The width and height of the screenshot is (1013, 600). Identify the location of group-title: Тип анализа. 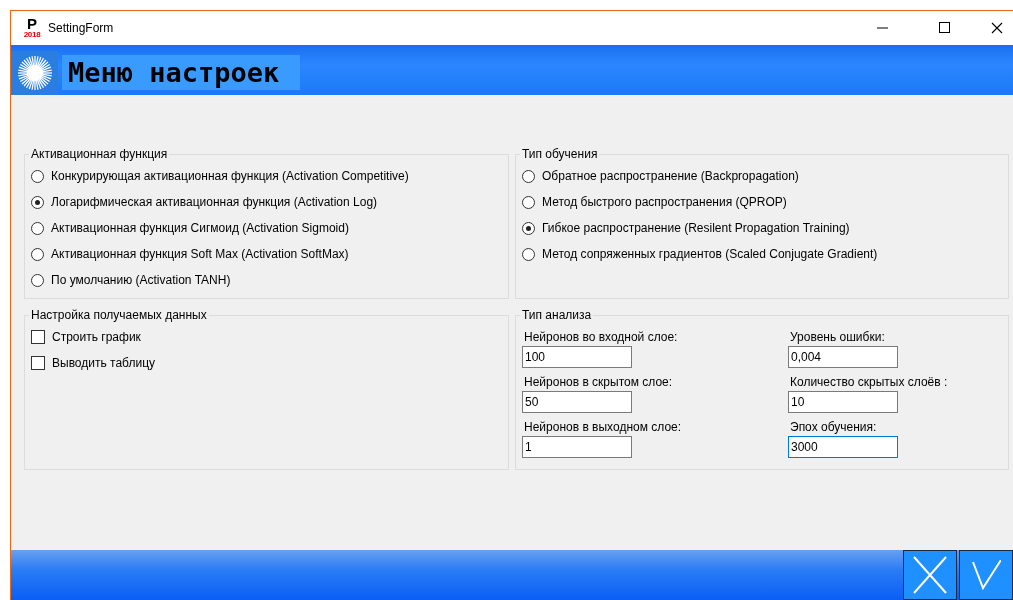
(557, 315).